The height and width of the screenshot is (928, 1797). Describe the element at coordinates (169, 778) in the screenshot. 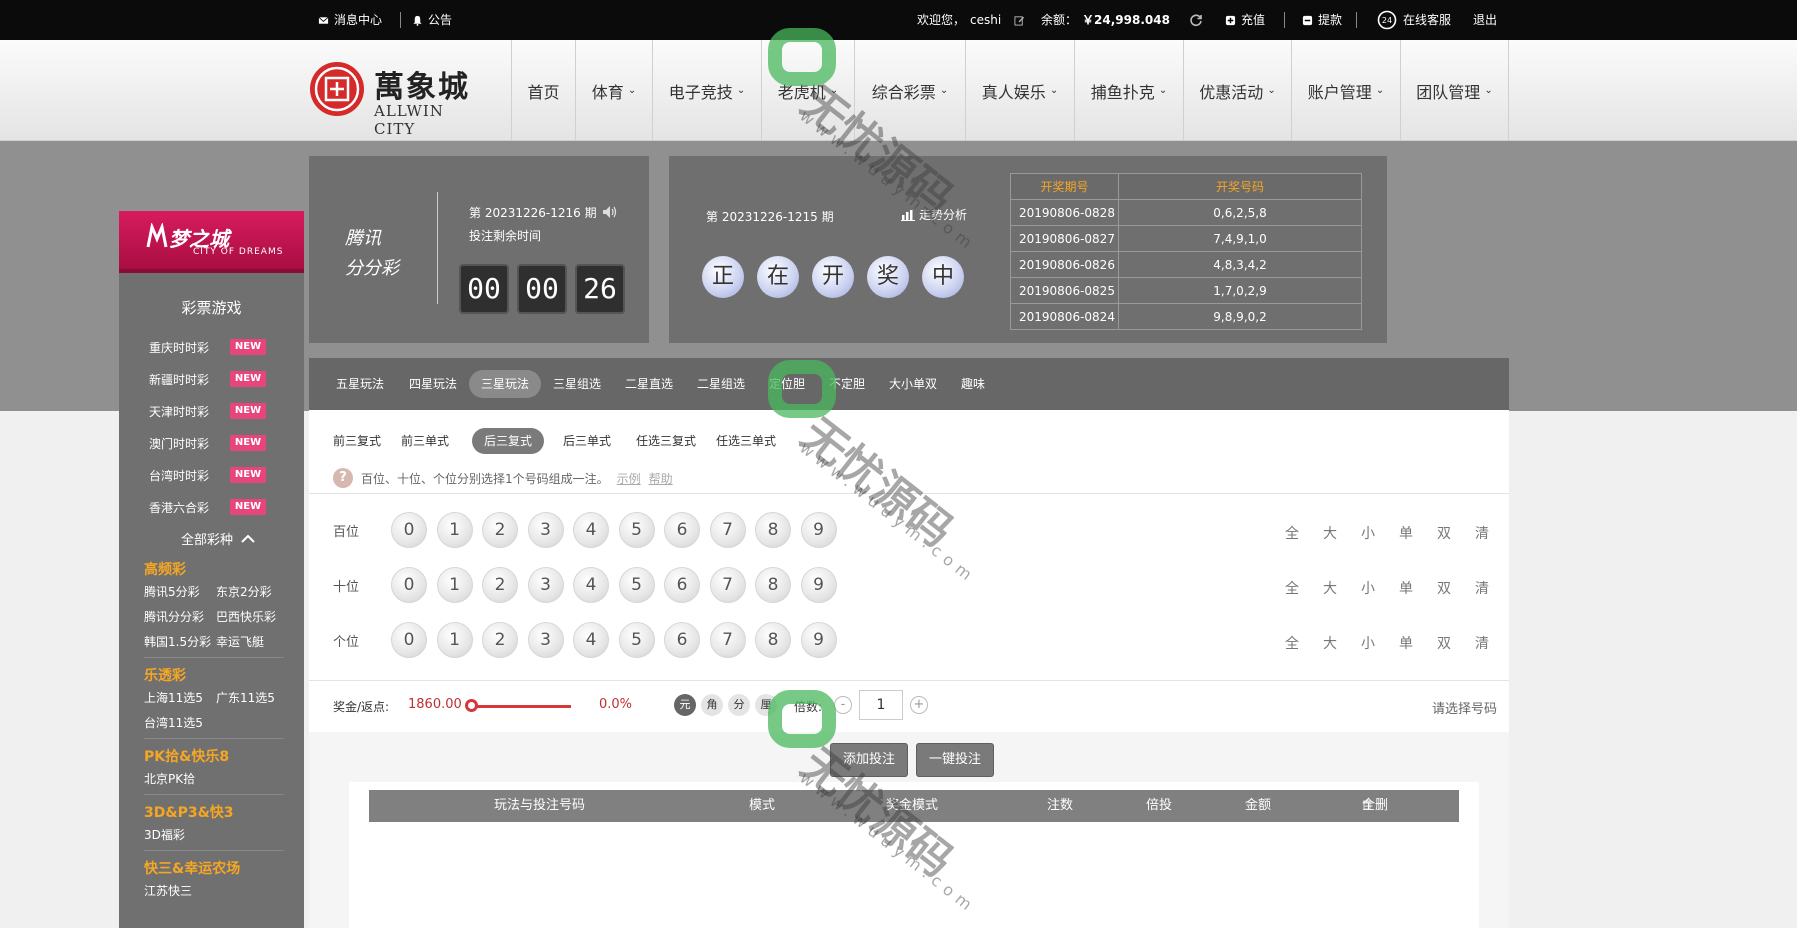

I see `category-item: 北京PK拾` at that location.